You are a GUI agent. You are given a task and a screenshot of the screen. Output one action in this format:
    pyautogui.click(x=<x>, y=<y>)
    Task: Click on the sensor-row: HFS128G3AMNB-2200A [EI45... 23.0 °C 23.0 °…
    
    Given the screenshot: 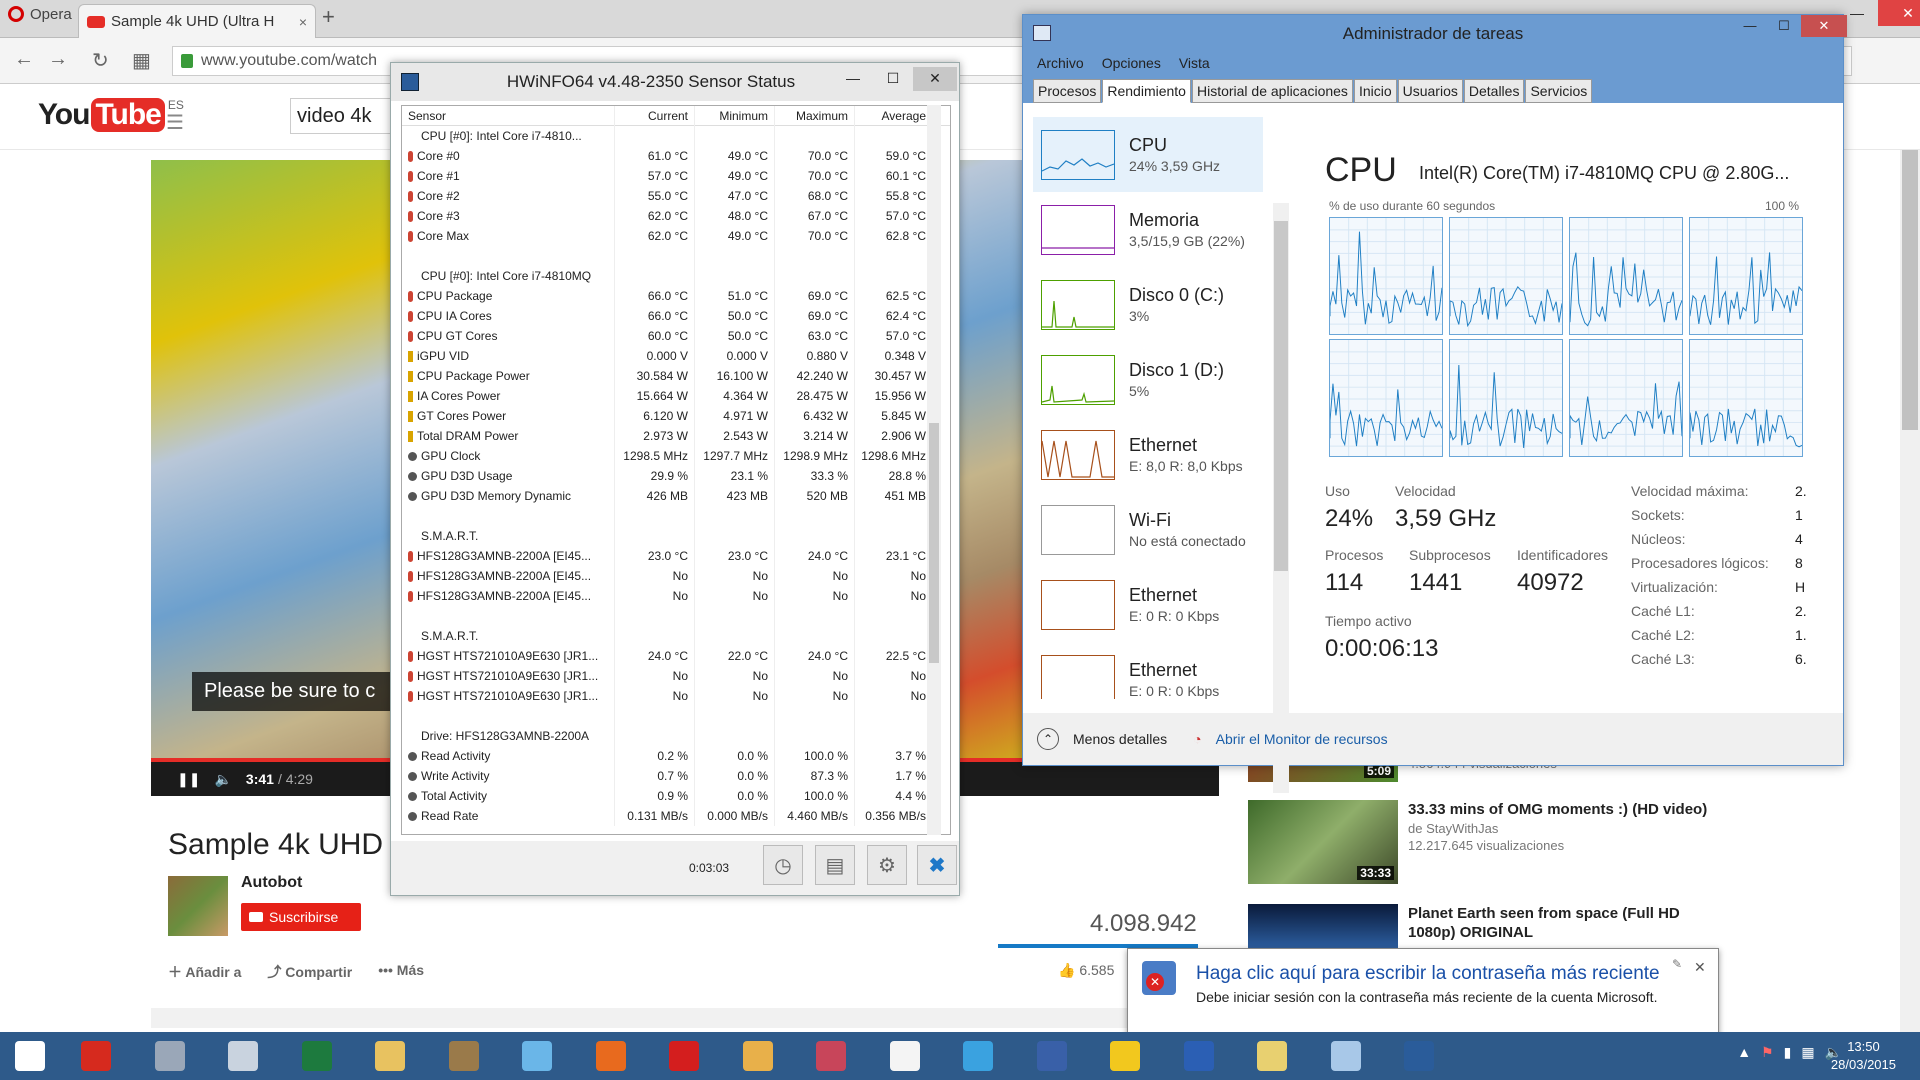 What is the action you would take?
    pyautogui.click(x=676, y=556)
    